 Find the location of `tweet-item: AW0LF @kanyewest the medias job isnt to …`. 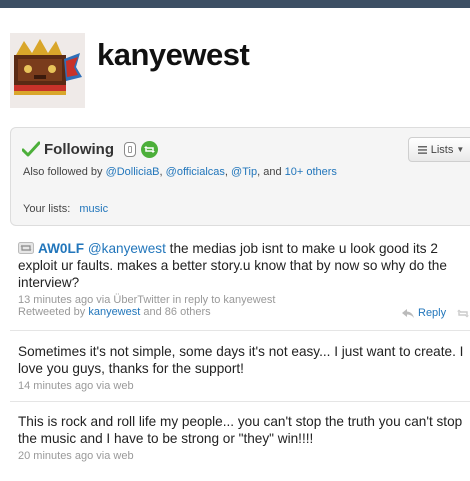

tweet-item: AW0LF @kanyewest the medias job isnt to … is located at coordinates (244, 273).